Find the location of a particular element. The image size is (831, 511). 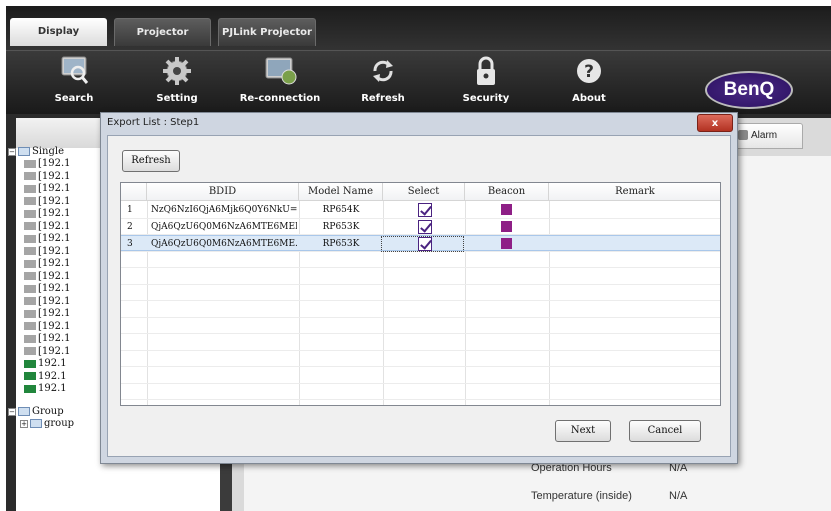

top-tab-strip: Display Projector PJLink Projector is located at coordinates (418, 28).